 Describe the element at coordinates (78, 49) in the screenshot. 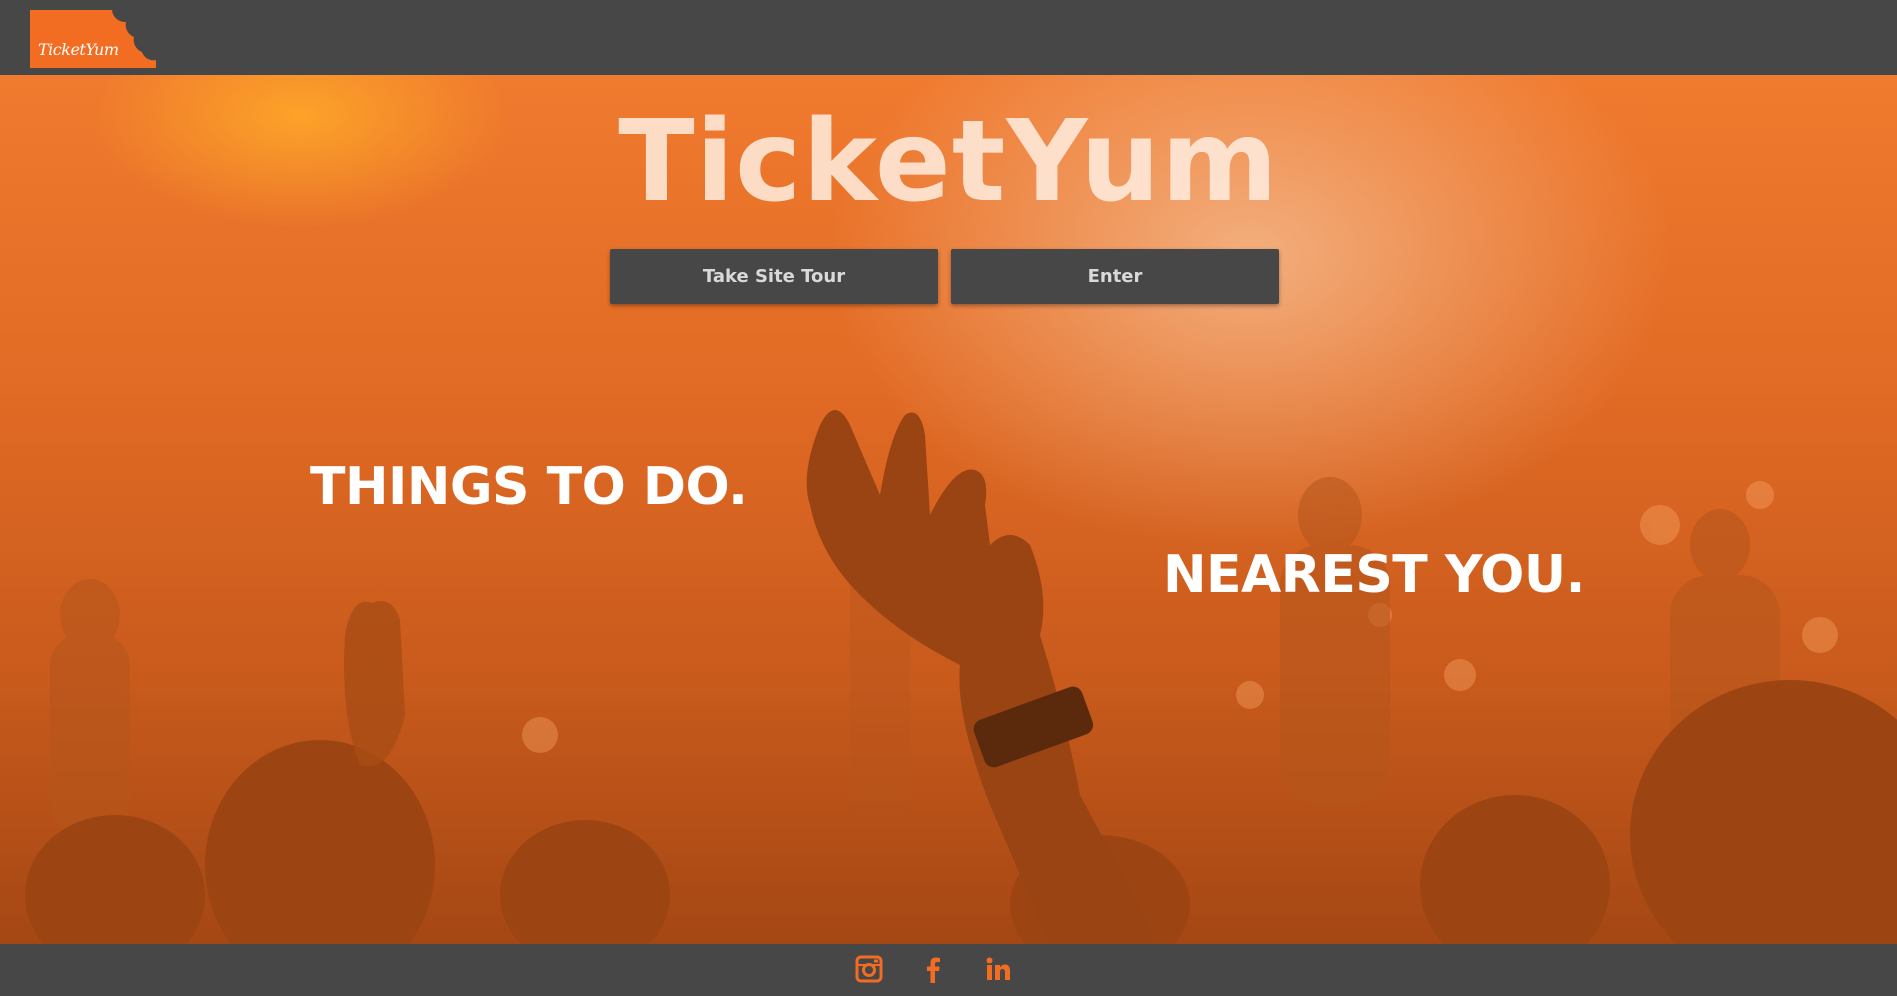

I see `logo-script-text: TicketYum` at that location.